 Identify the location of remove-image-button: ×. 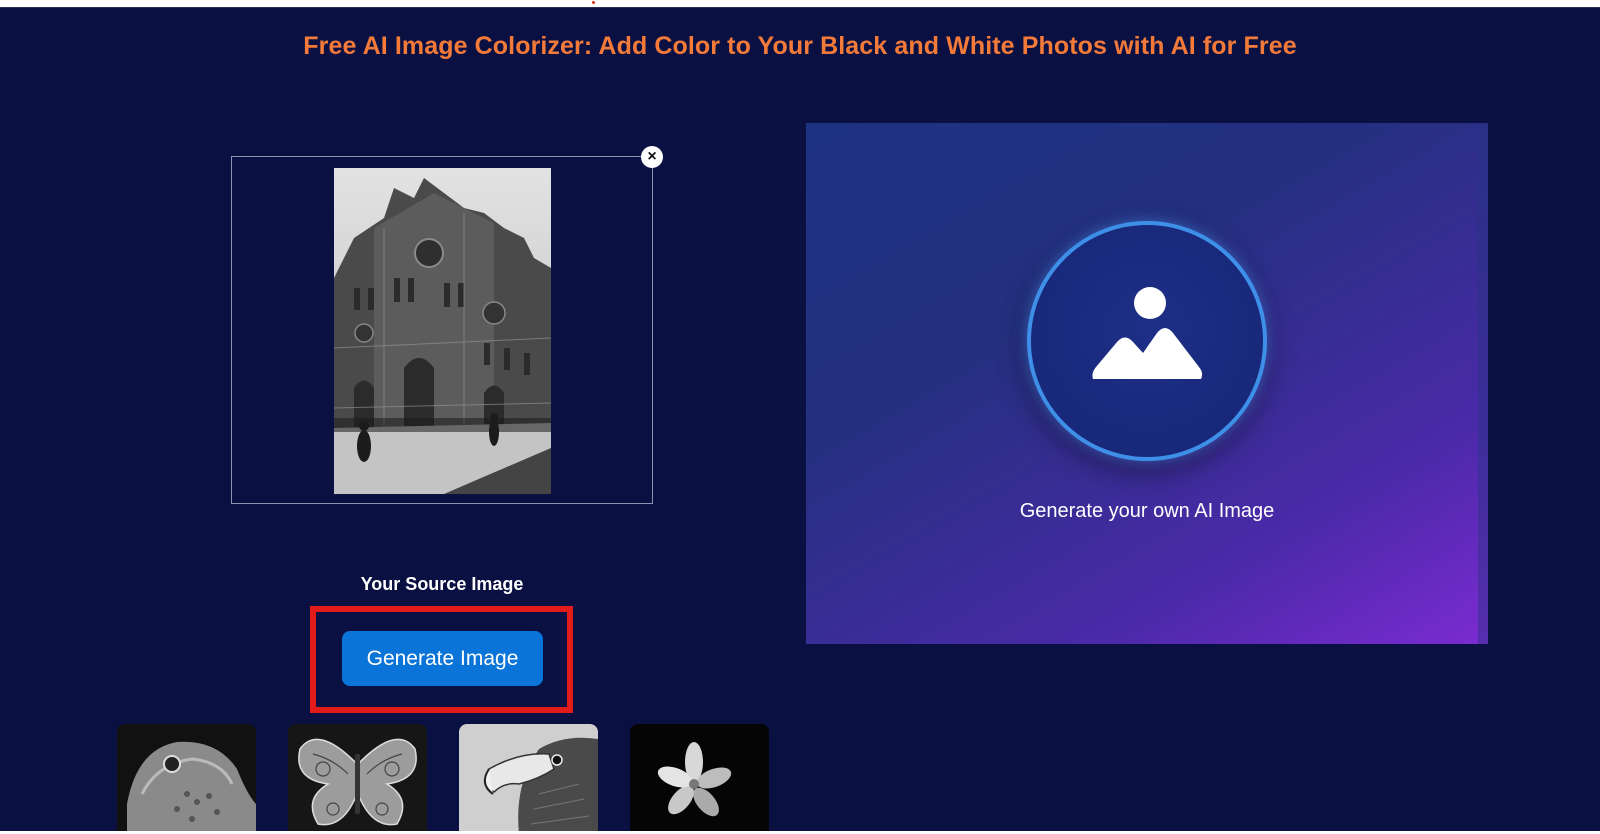
(652, 157).